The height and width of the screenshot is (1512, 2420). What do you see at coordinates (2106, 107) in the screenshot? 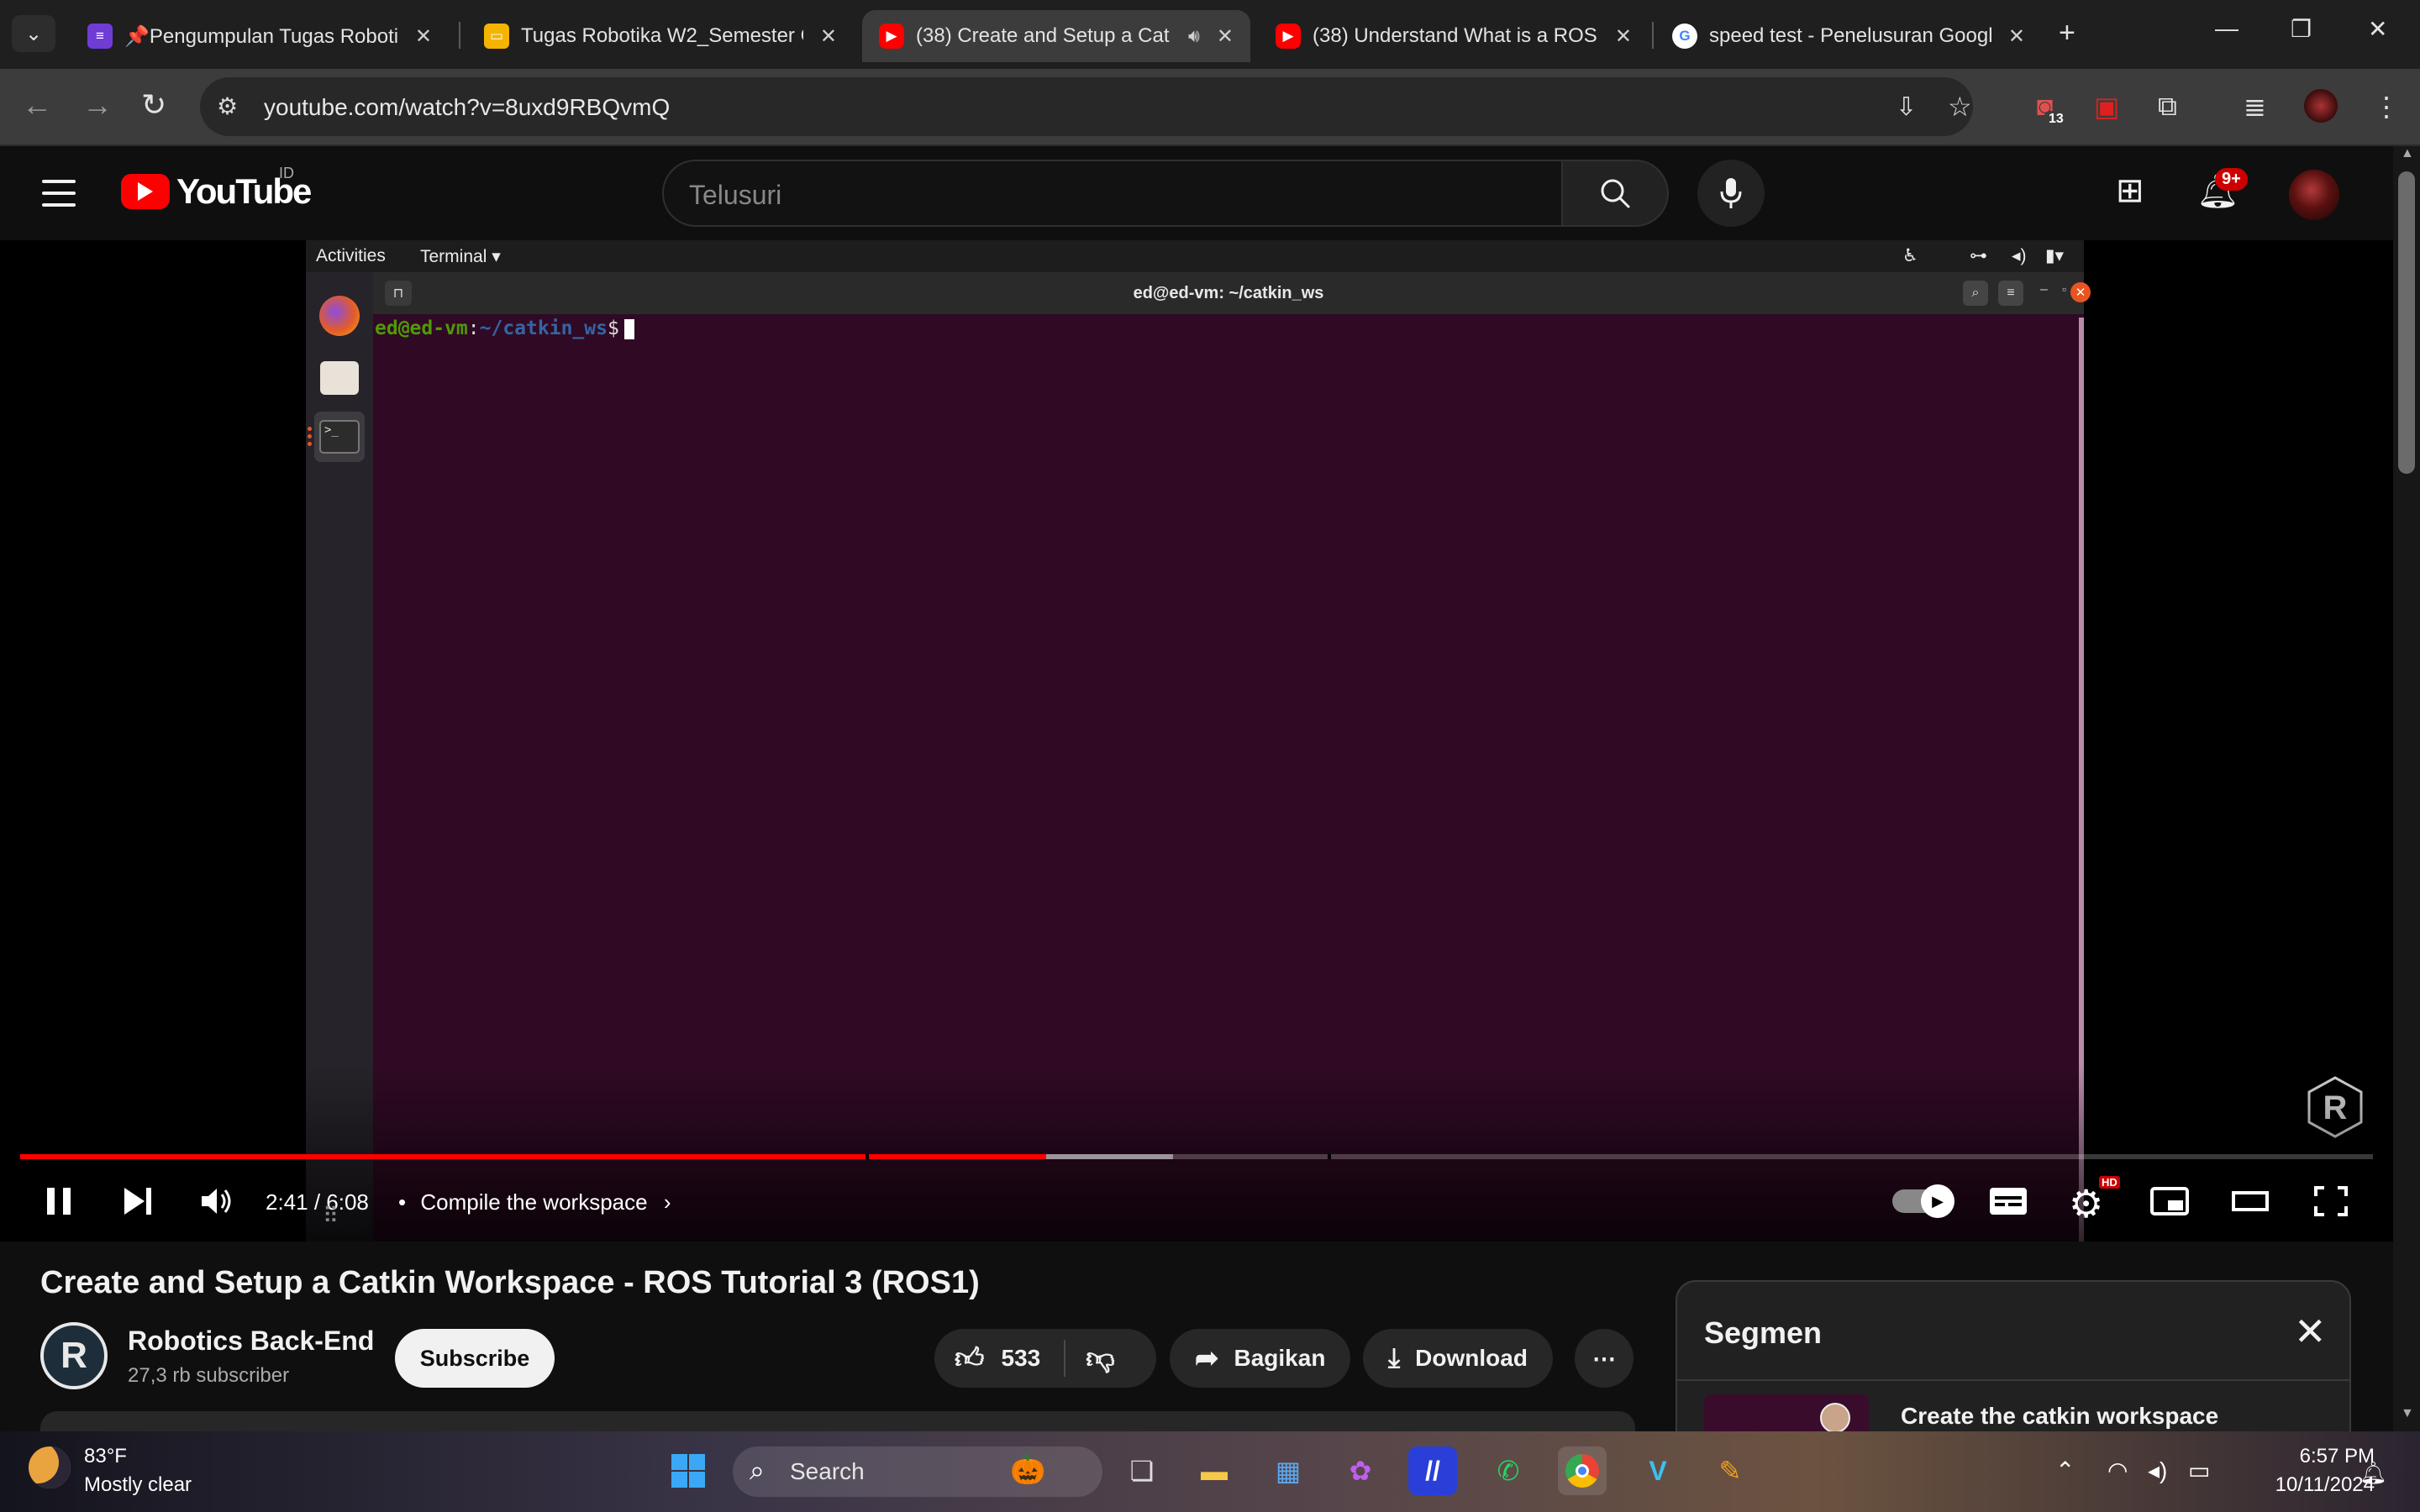
I see `video-speed-extension-icon: ▣` at bounding box center [2106, 107].